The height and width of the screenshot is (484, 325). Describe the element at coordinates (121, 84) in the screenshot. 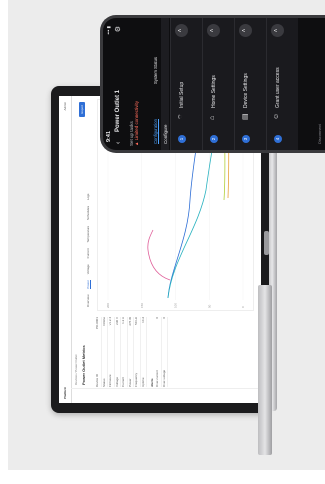

I see `phone-header: ‹ Power Outlet 1 ⚙` at that location.